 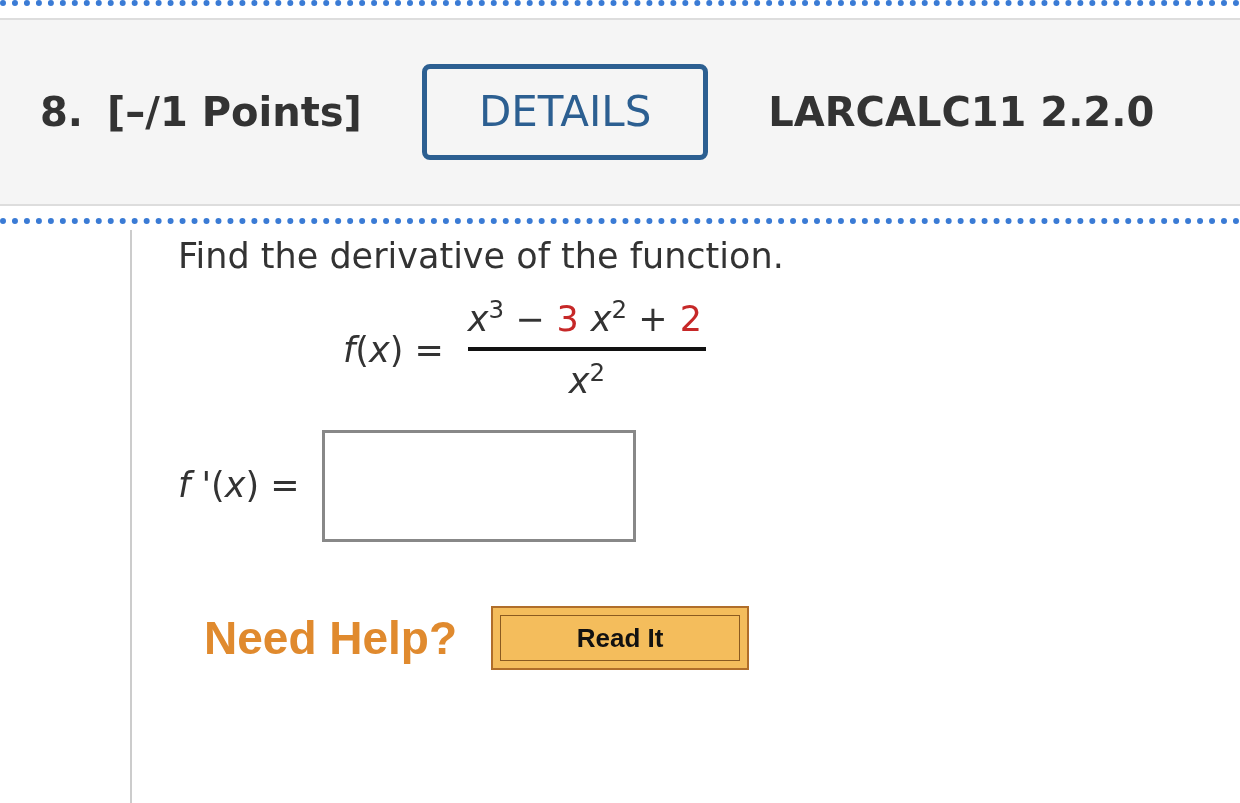 I want to click on need-help-label: Need Help?, so click(x=331, y=638).